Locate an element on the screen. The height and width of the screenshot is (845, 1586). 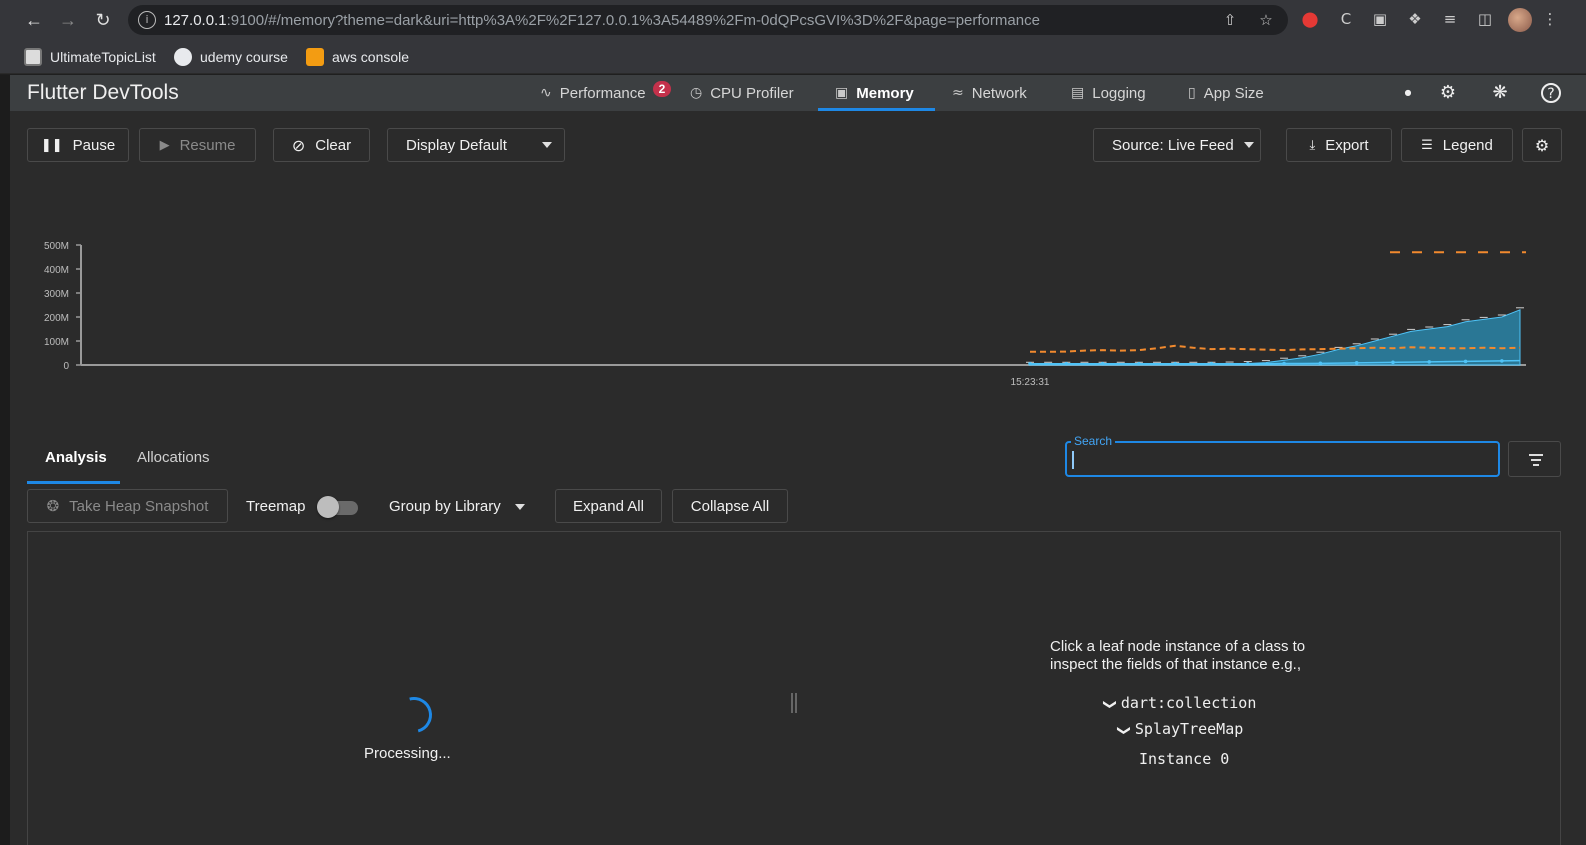
settings-gear-icon: ⚙ is located at coordinates (1448, 93).